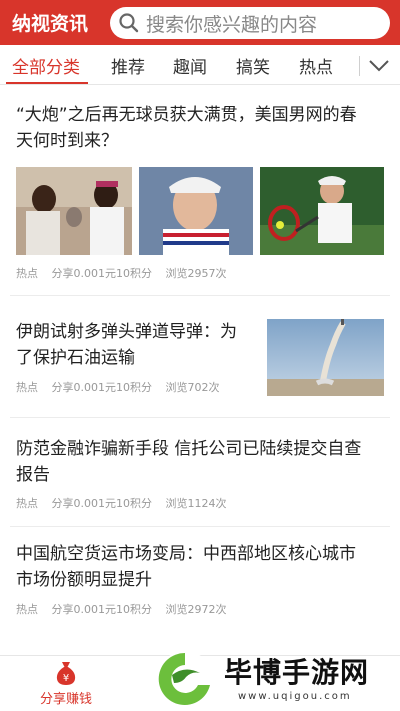  I want to click on article-meta: 热点 分享0.001元10积分 浏览2972次, so click(126, 609).